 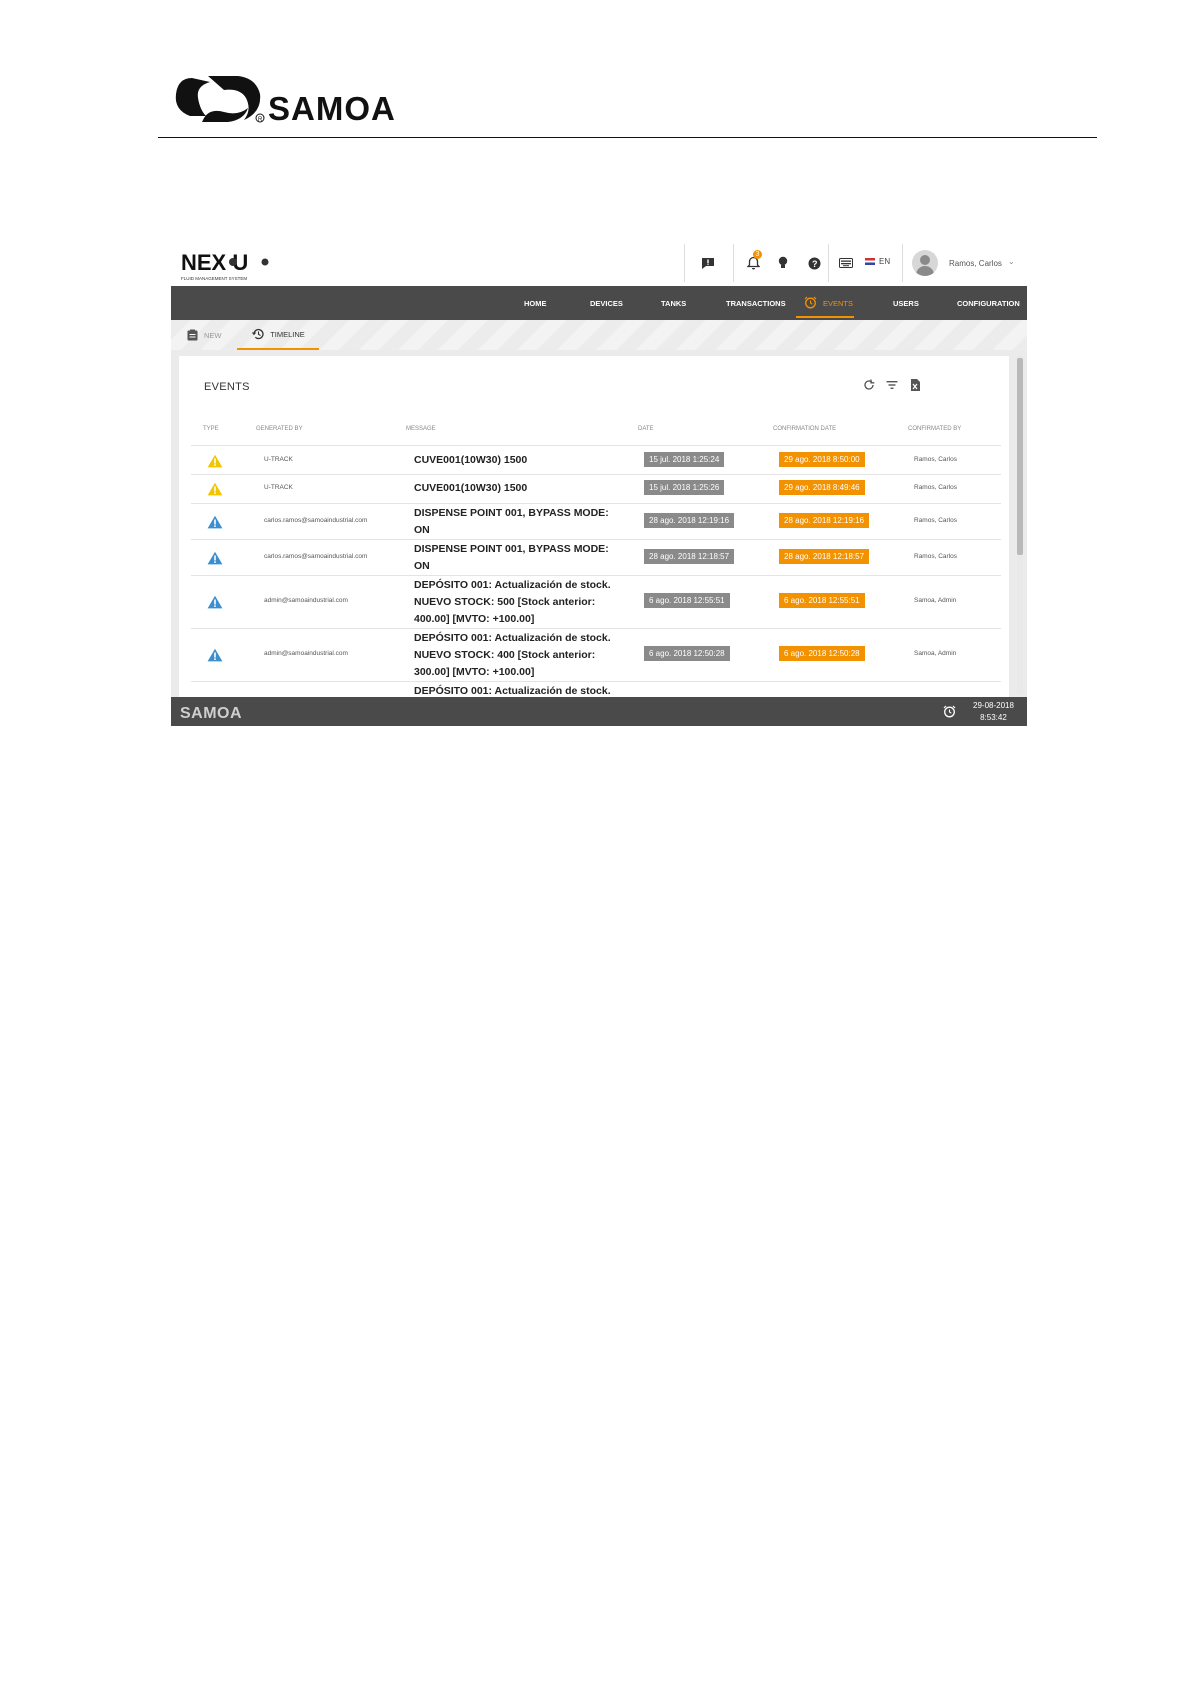 I want to click on language-label: EN, so click(x=885, y=261).